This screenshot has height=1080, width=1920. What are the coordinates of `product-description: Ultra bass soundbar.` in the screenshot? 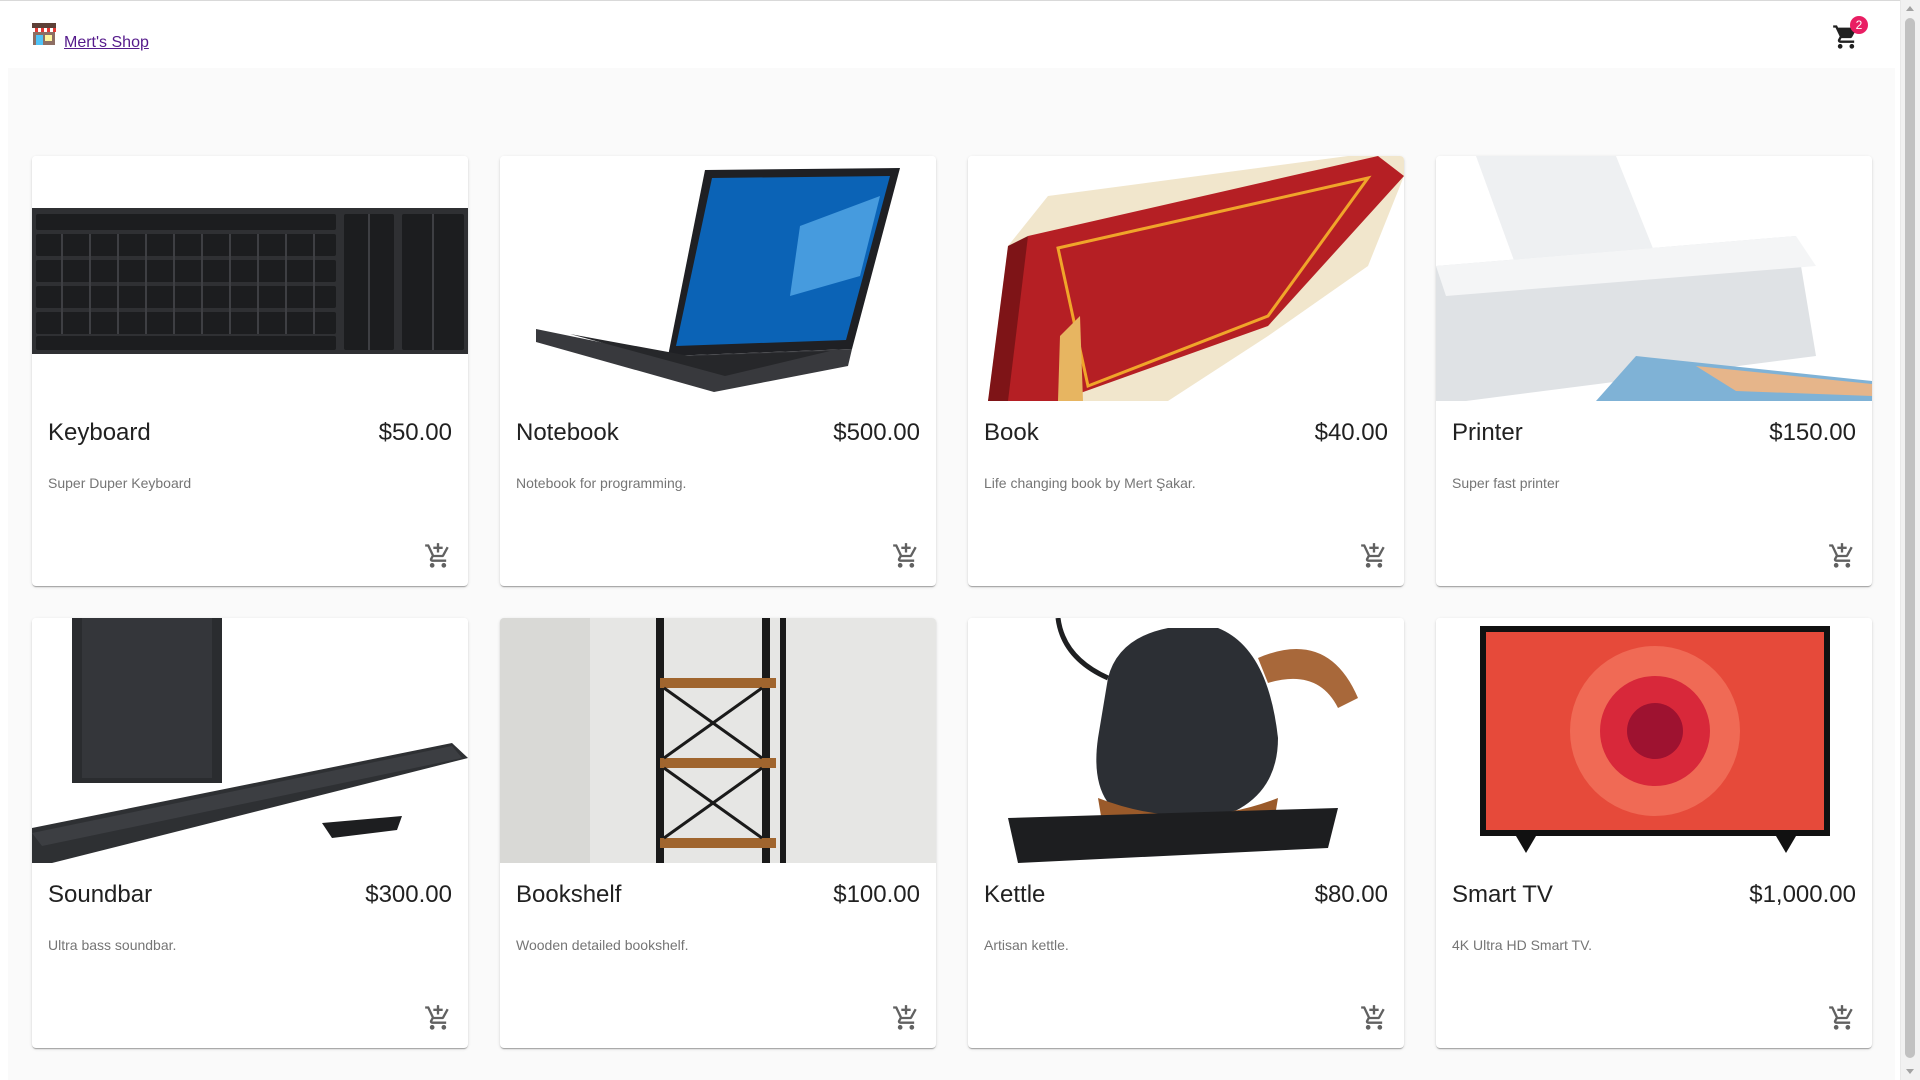 It's located at (112, 945).